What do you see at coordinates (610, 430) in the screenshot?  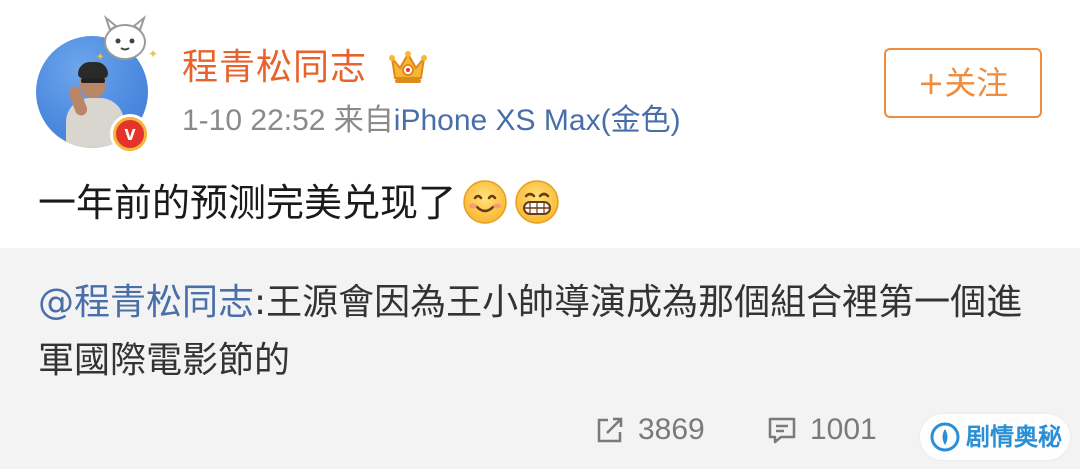 I see `share-icon` at bounding box center [610, 430].